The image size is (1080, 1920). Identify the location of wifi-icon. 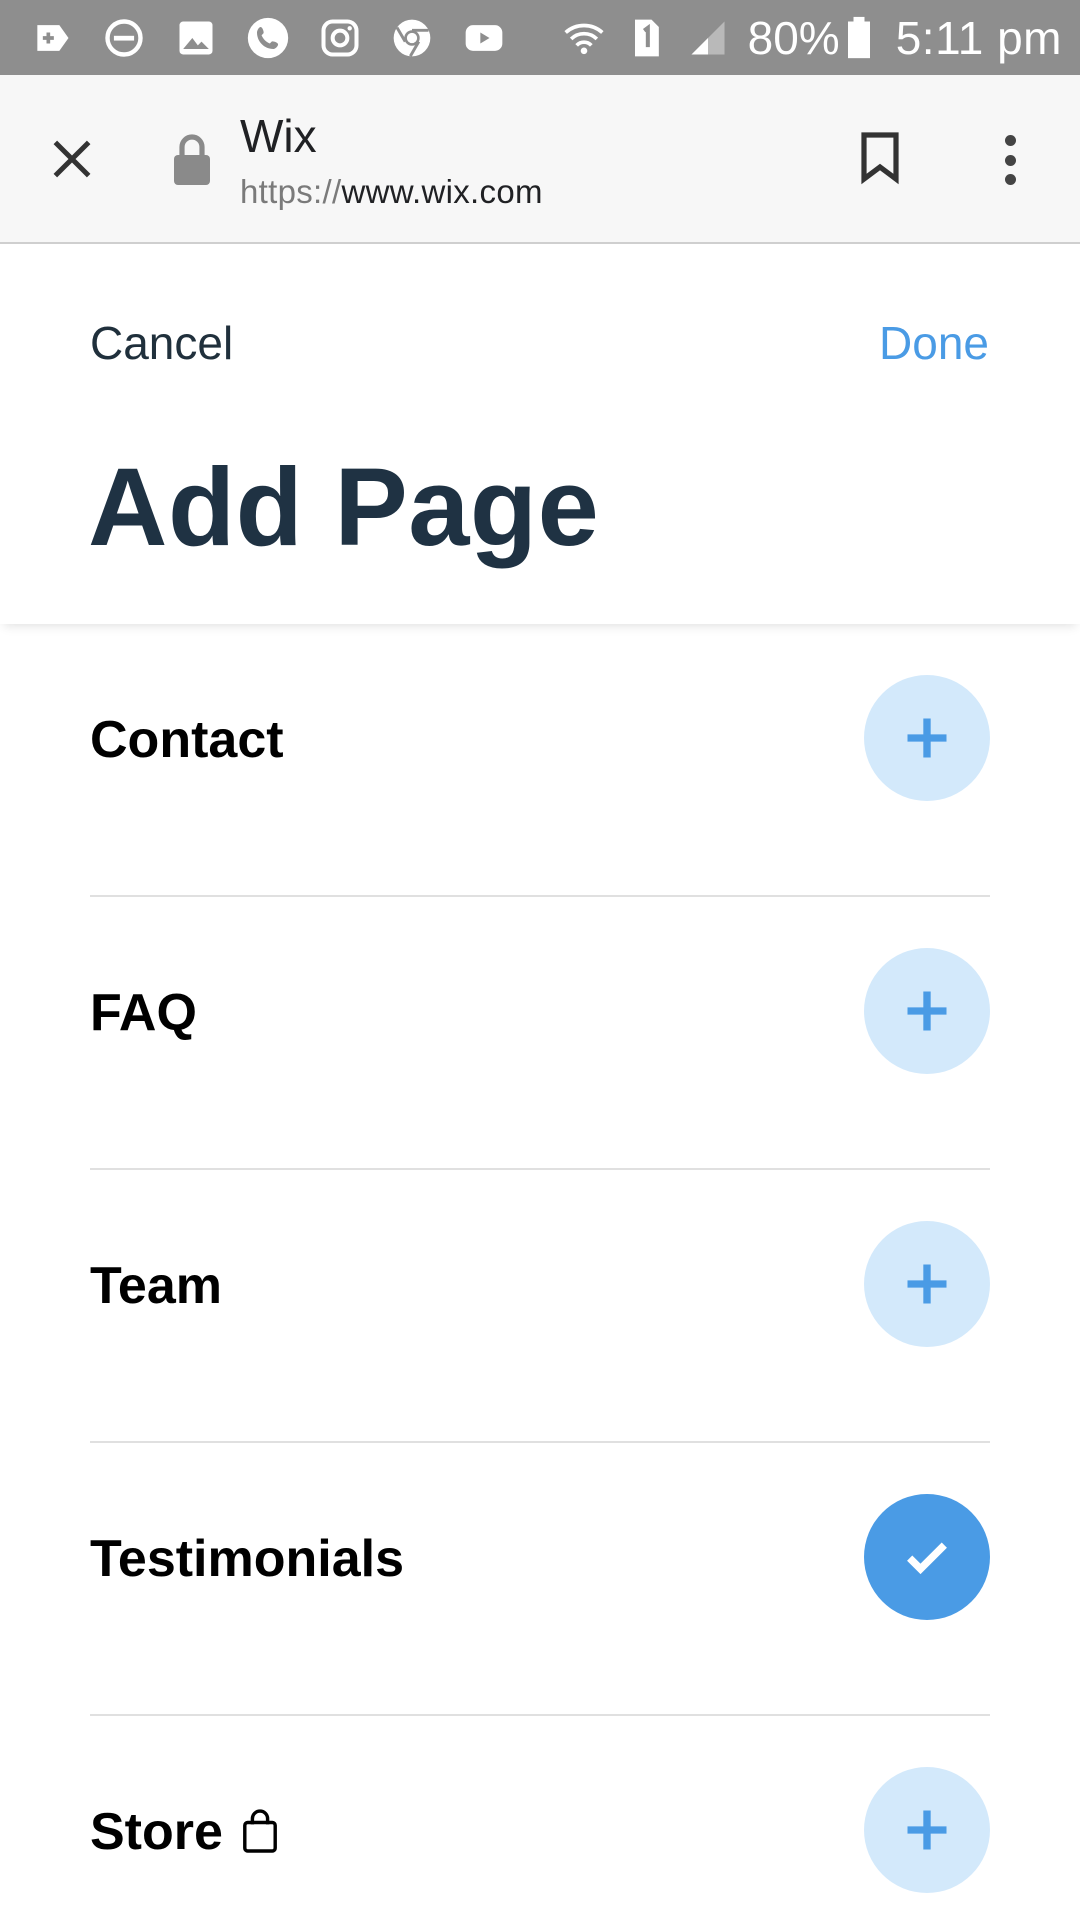
(584, 38).